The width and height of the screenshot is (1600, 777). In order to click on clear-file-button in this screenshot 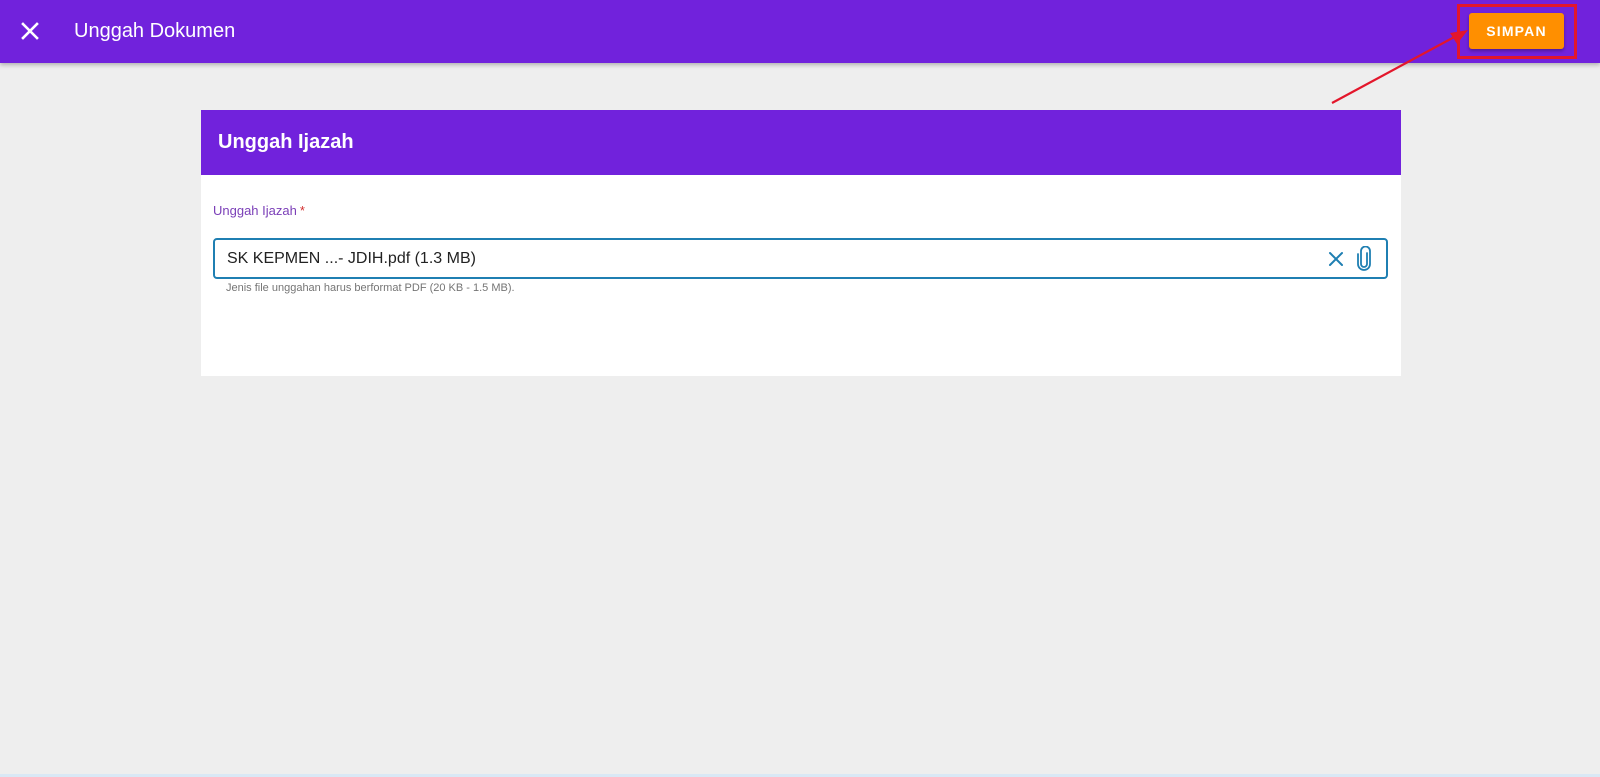, I will do `click(1336, 259)`.